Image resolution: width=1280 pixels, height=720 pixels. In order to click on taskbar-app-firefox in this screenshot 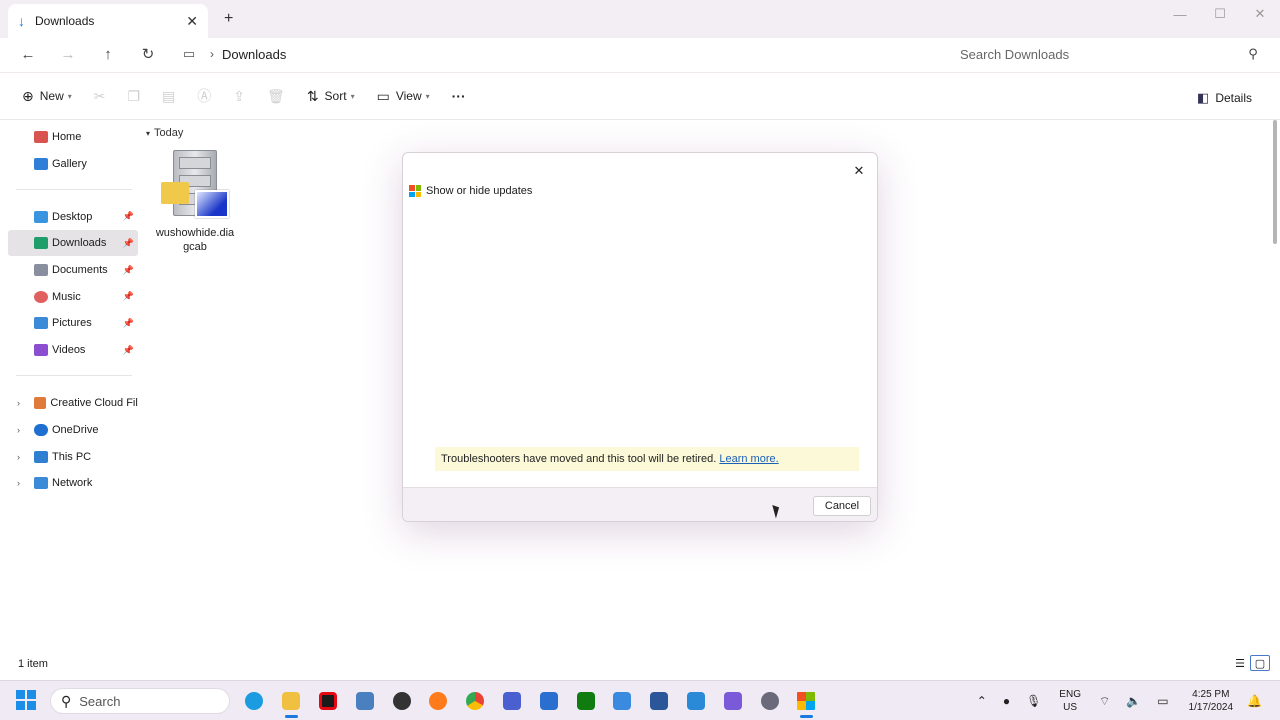, I will do `click(438, 701)`.